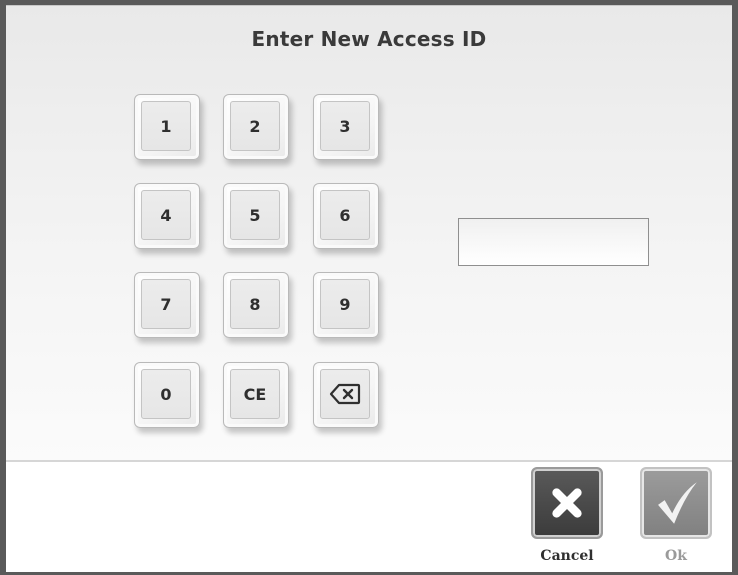 The width and height of the screenshot is (738, 575). I want to click on key-label: 6, so click(345, 215).